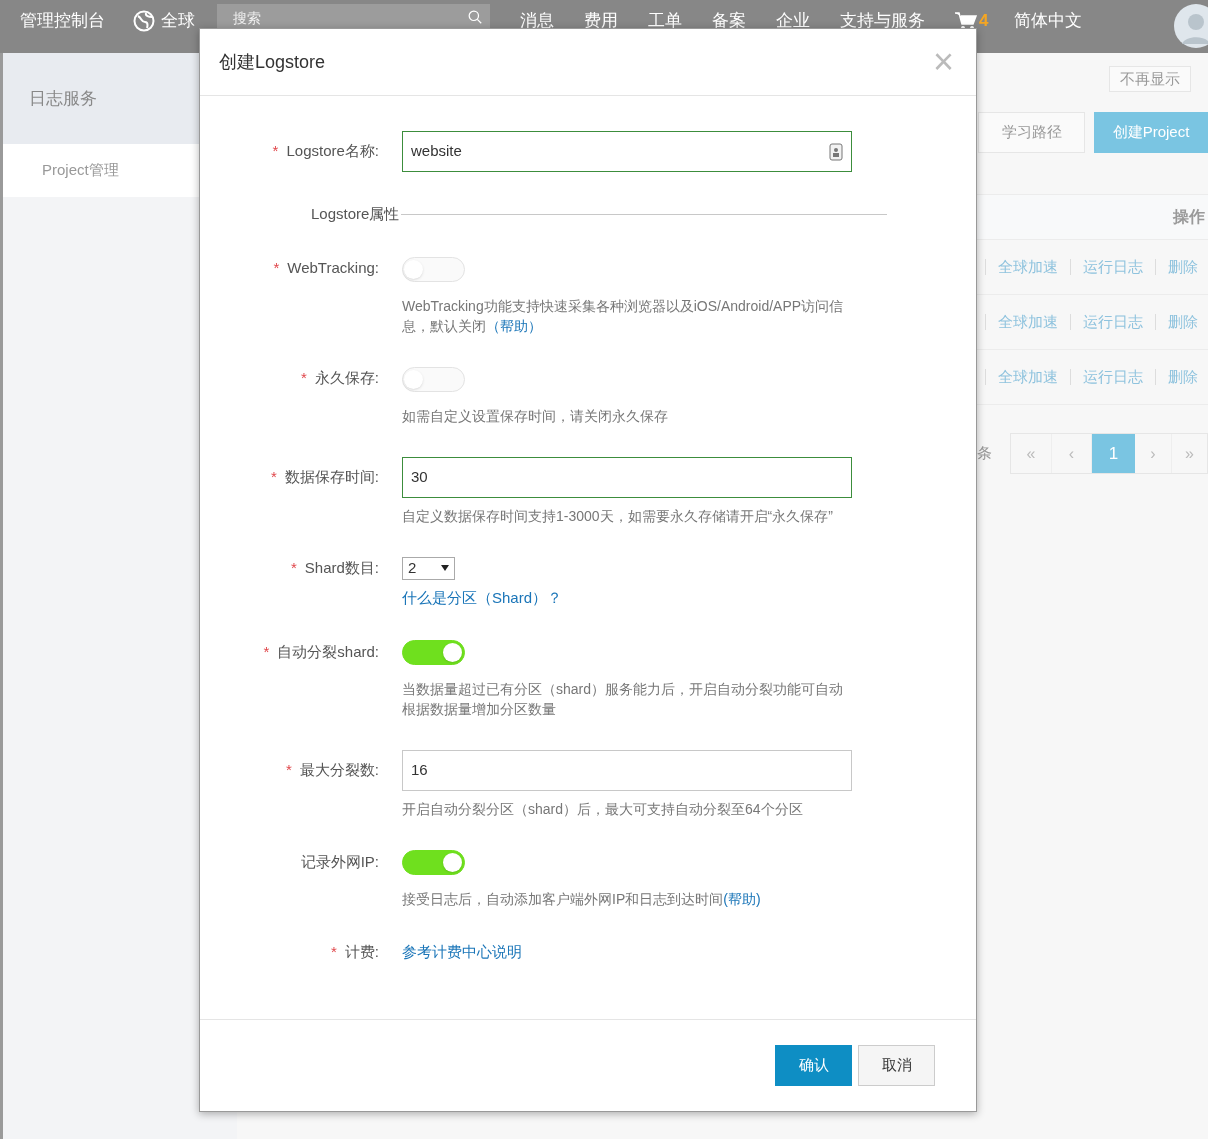  Describe the element at coordinates (428, 568) in the screenshot. I see `select-dropdown: 2` at that location.